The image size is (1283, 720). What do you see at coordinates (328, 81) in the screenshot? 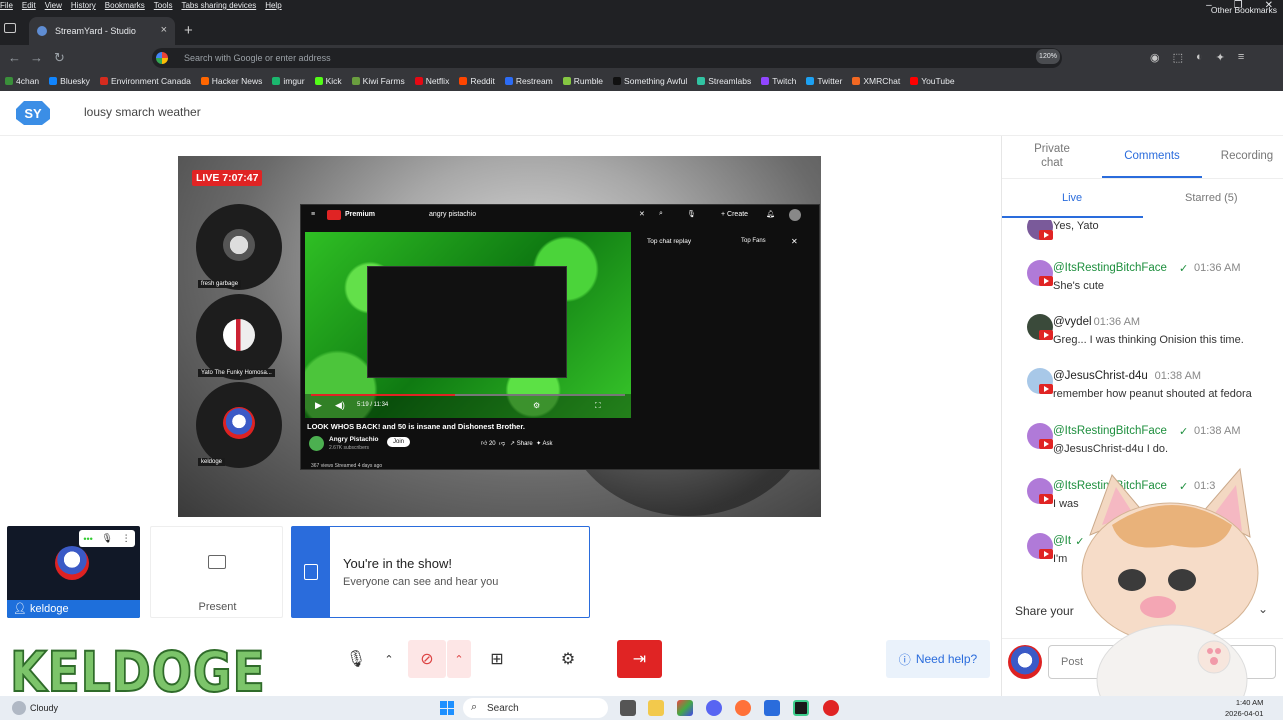
I see `bookmark-item: Kick` at bounding box center [328, 81].